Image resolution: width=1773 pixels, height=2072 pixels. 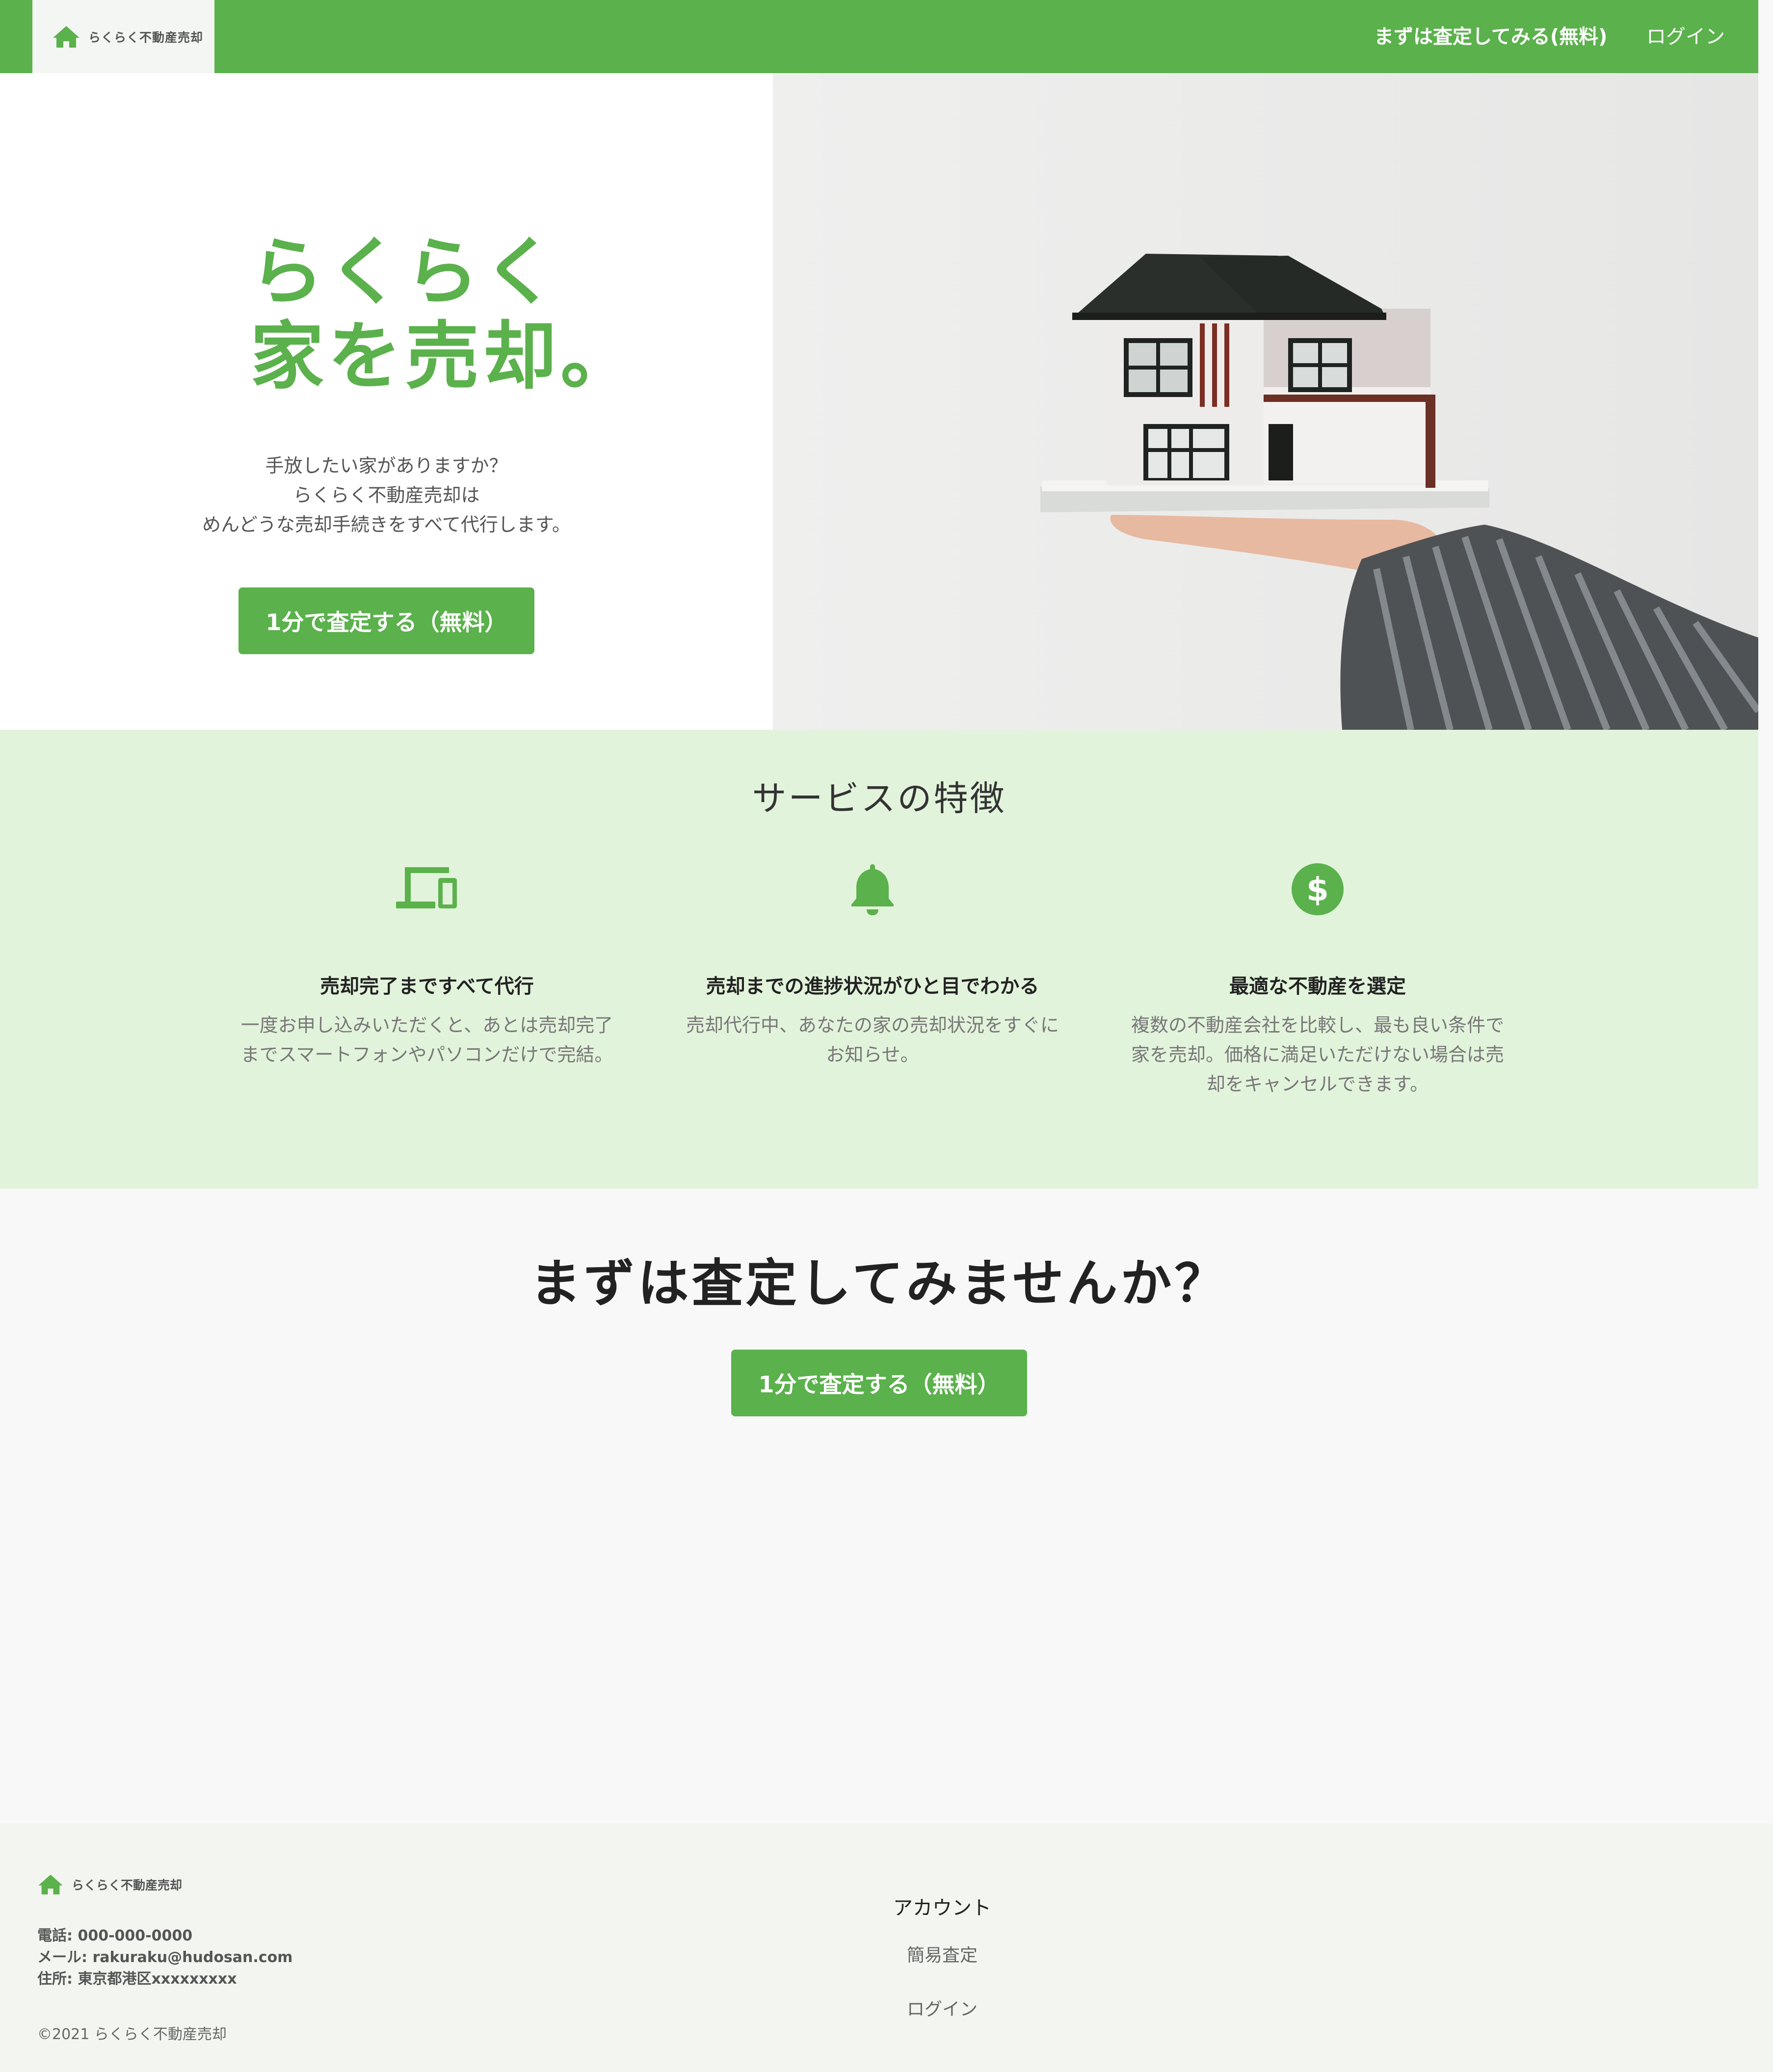 What do you see at coordinates (127, 1885) in the screenshot?
I see `footer-logo-text: らくらく不動産売却` at bounding box center [127, 1885].